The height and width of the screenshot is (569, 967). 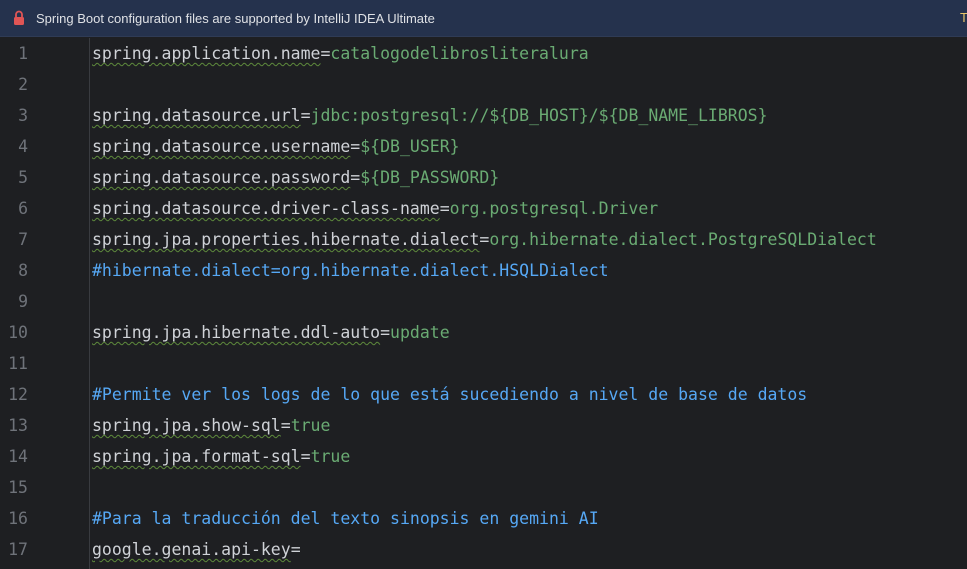 I want to click on line-number: 11, so click(x=18, y=363).